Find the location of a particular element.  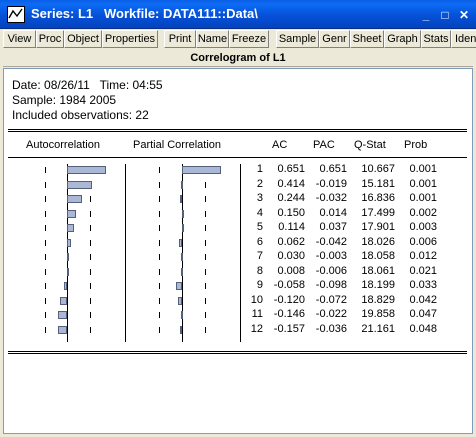

graph-button: Graph is located at coordinates (402, 39).